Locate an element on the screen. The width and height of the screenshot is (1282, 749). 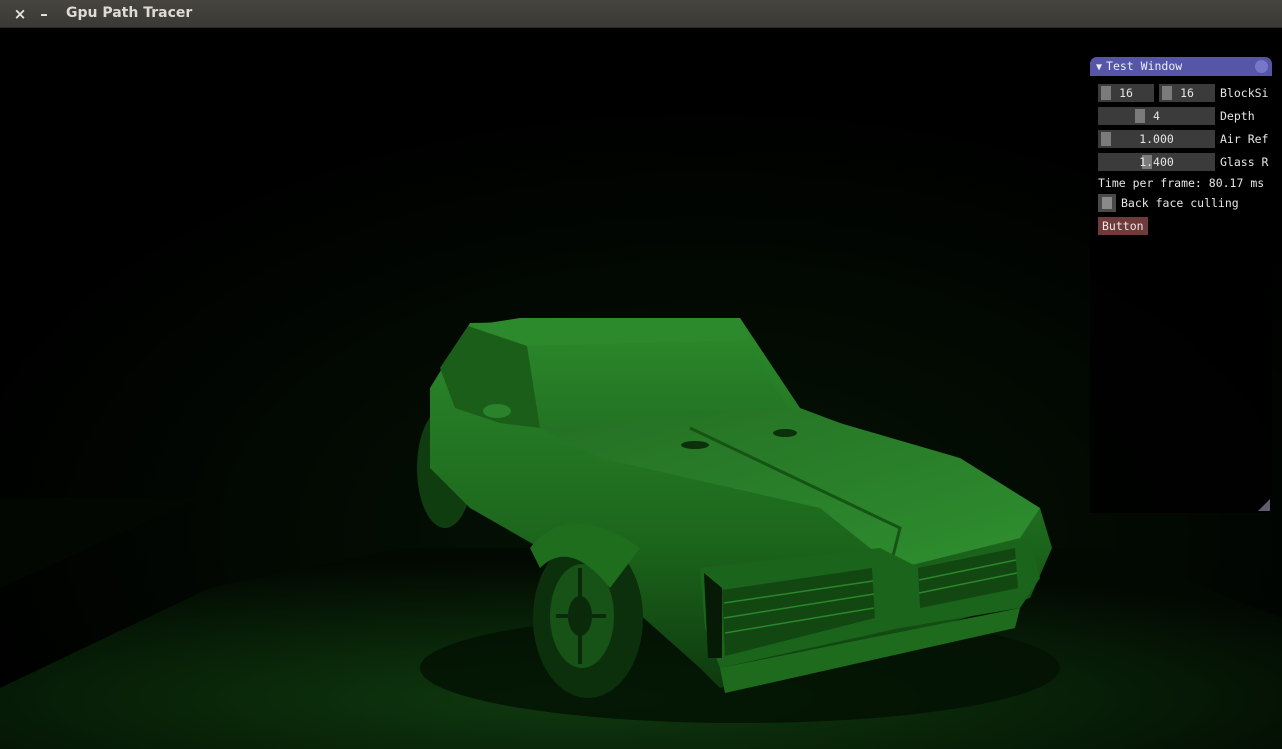
air-refraction-slider: 1.000 is located at coordinates (1156, 139).